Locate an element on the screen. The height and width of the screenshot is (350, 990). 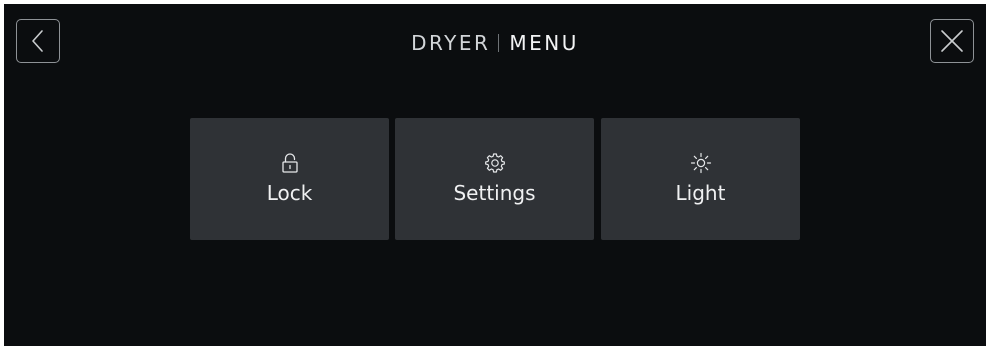
title-divider is located at coordinates (499, 43).